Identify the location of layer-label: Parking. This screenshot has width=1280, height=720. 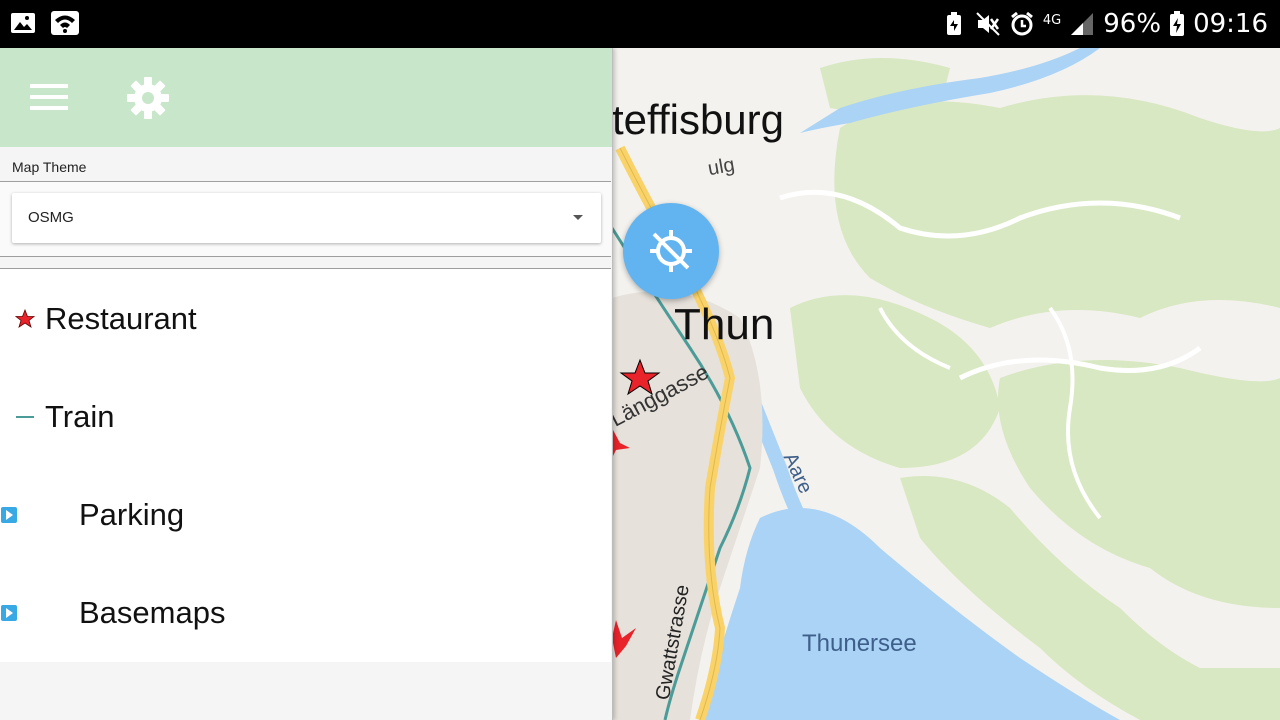
(132, 514).